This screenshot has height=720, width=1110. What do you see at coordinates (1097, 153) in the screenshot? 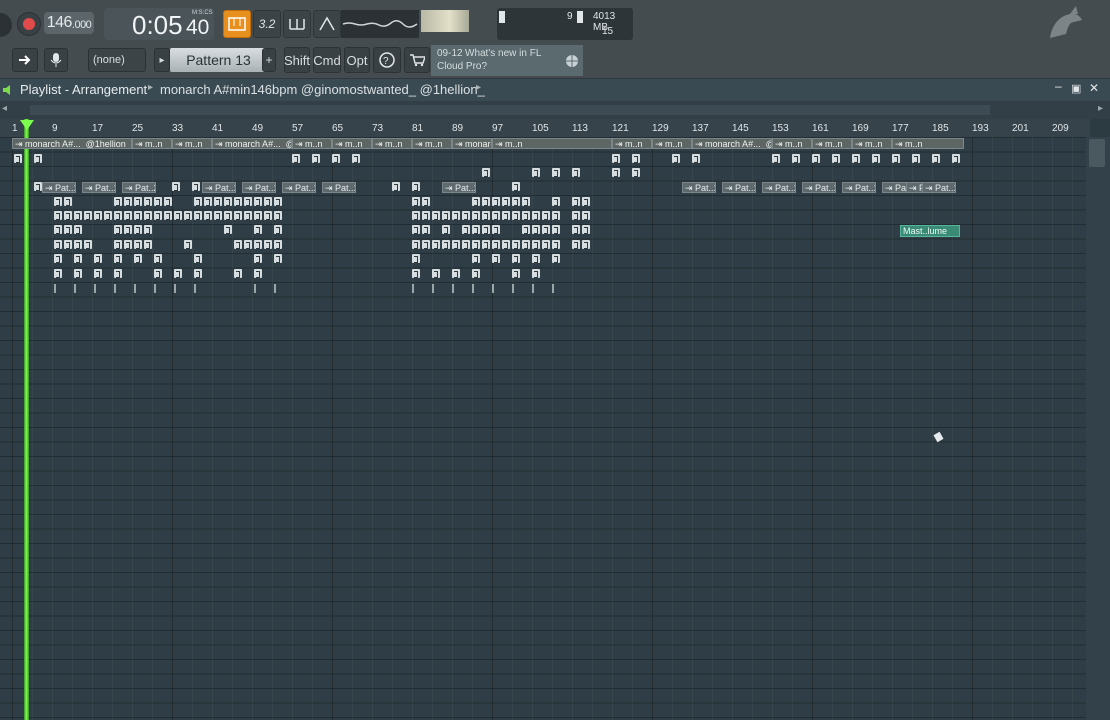
I see `vertical-scroll-handle` at bounding box center [1097, 153].